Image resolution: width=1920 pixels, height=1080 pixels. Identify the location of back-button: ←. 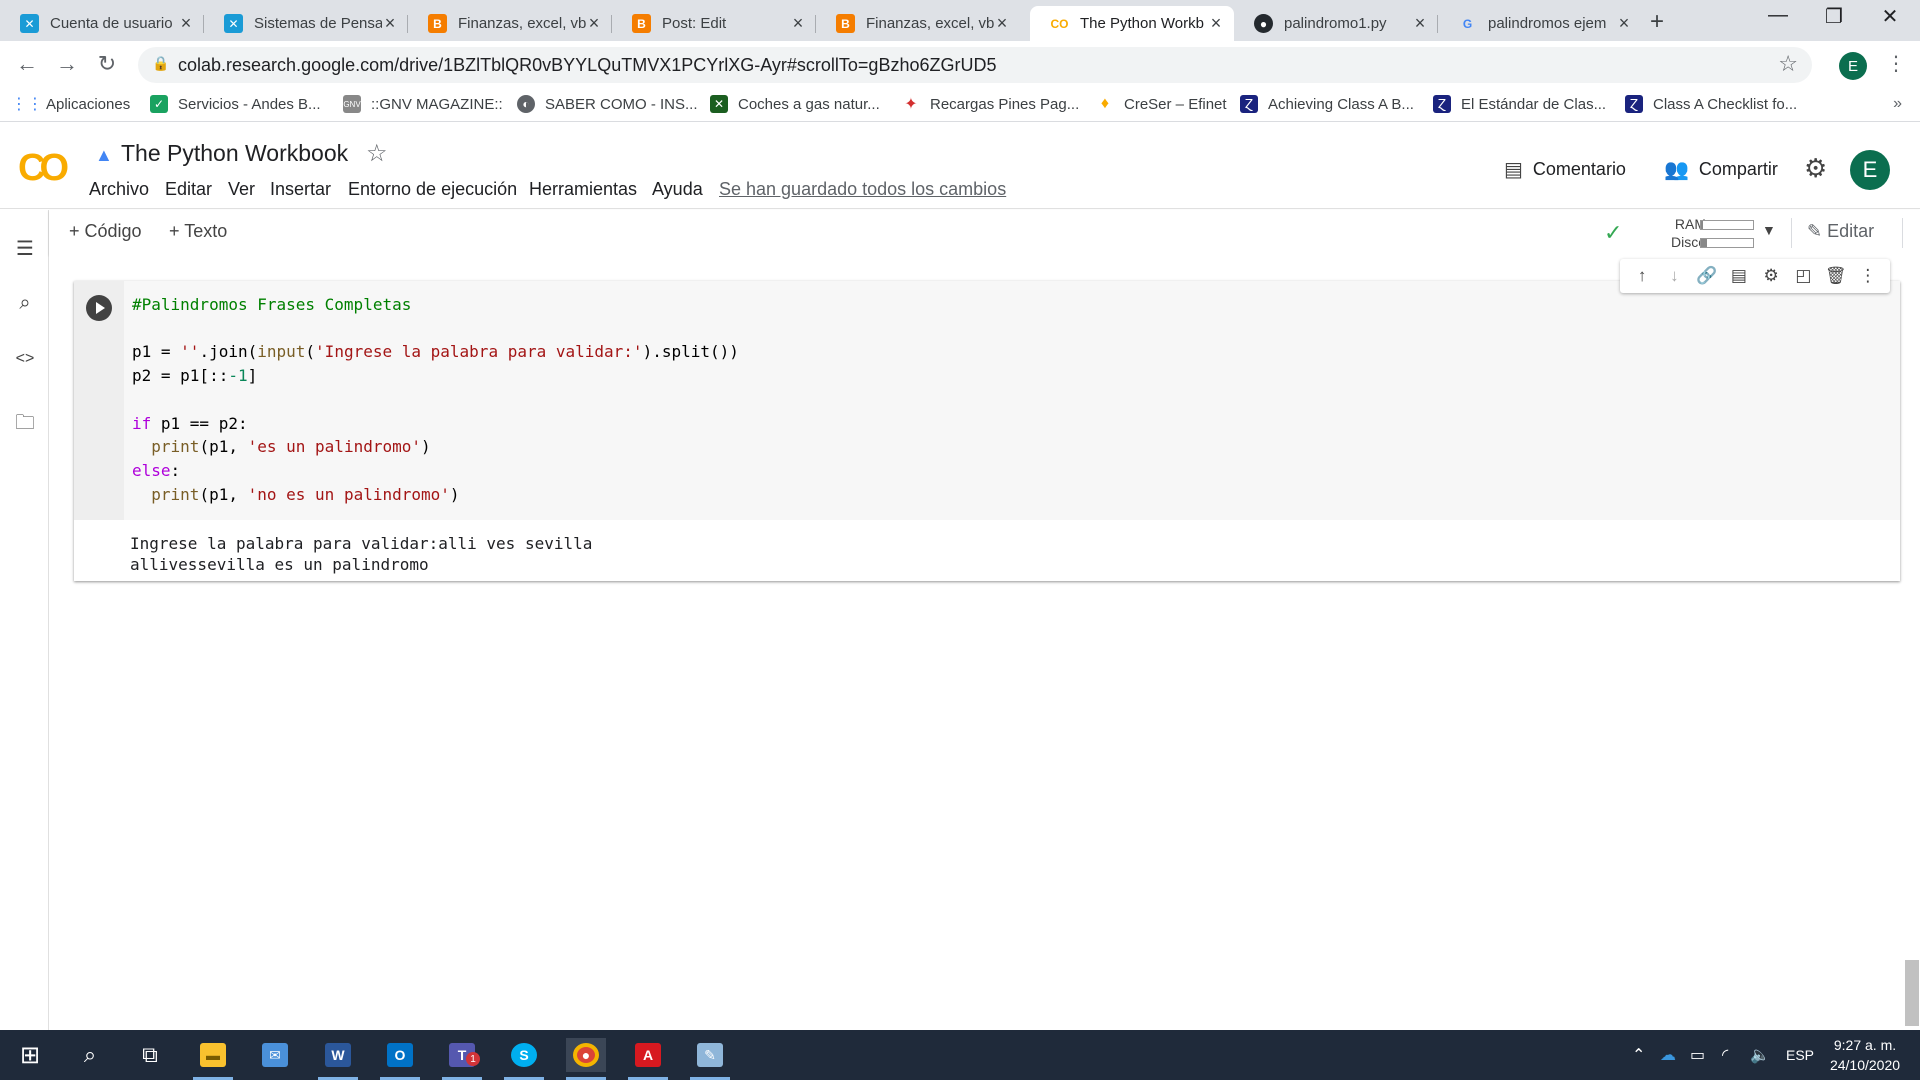
(27, 64).